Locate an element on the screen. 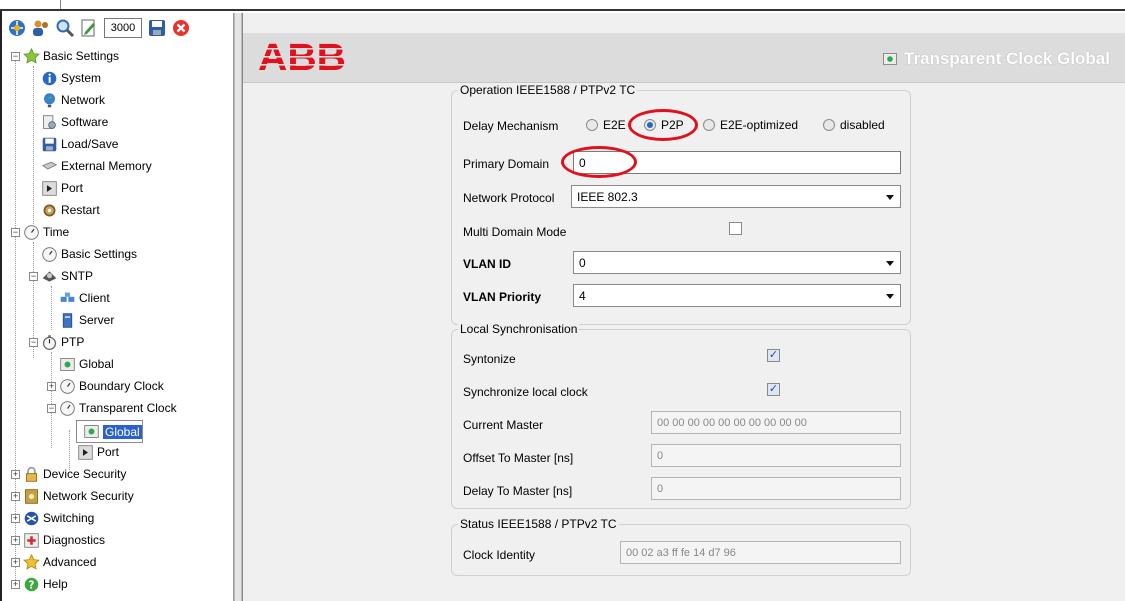 The height and width of the screenshot is (601, 1125). globe-icon is located at coordinates (49, 100).